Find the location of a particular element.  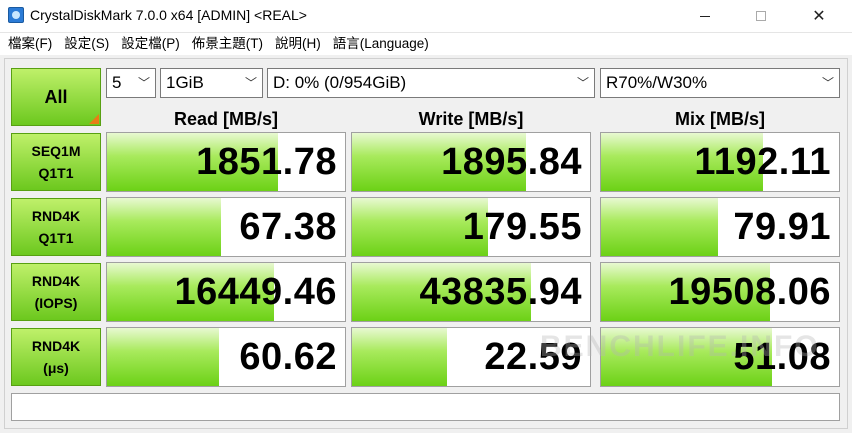

all-button: All is located at coordinates (56, 97).